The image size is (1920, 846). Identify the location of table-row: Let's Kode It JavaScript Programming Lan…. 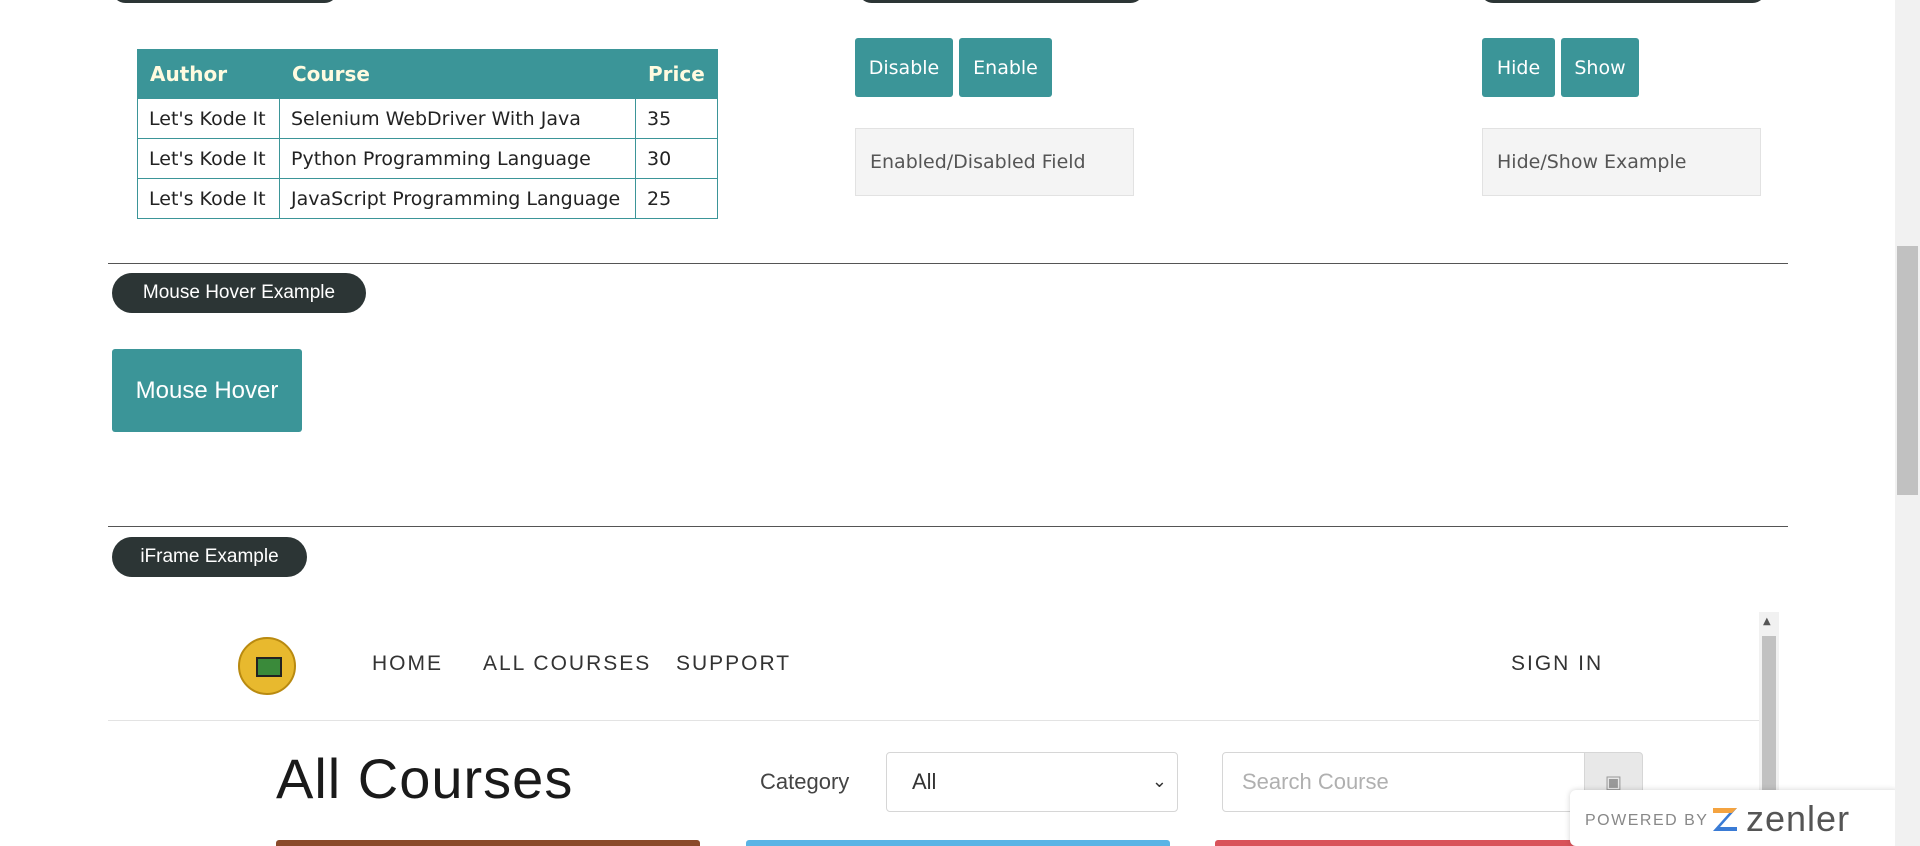
(427, 198).